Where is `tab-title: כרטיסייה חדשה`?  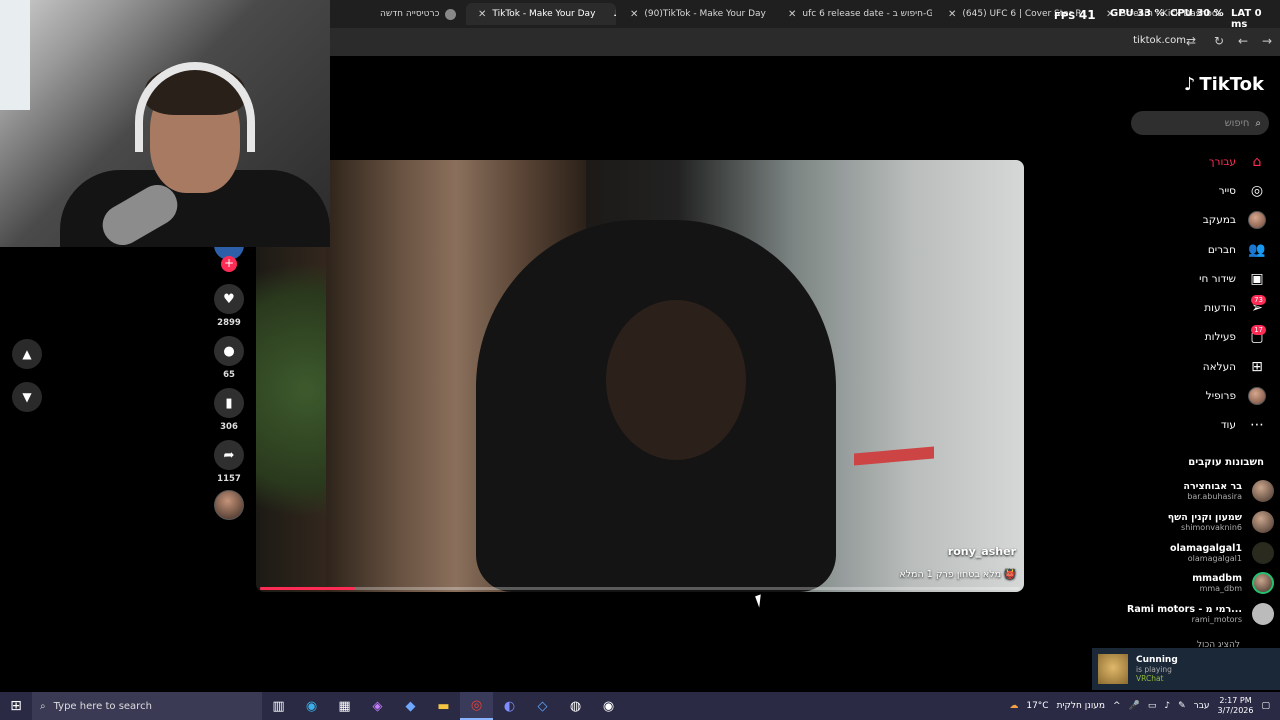 tab-title: כרטיסייה חדשה is located at coordinates (410, 14).